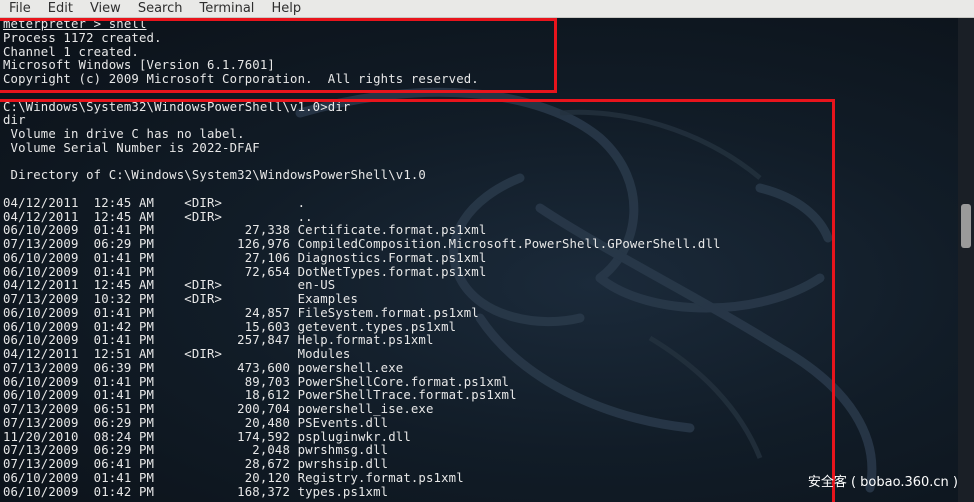  What do you see at coordinates (226, 8) in the screenshot?
I see `menu-terminal: Terminal` at bounding box center [226, 8].